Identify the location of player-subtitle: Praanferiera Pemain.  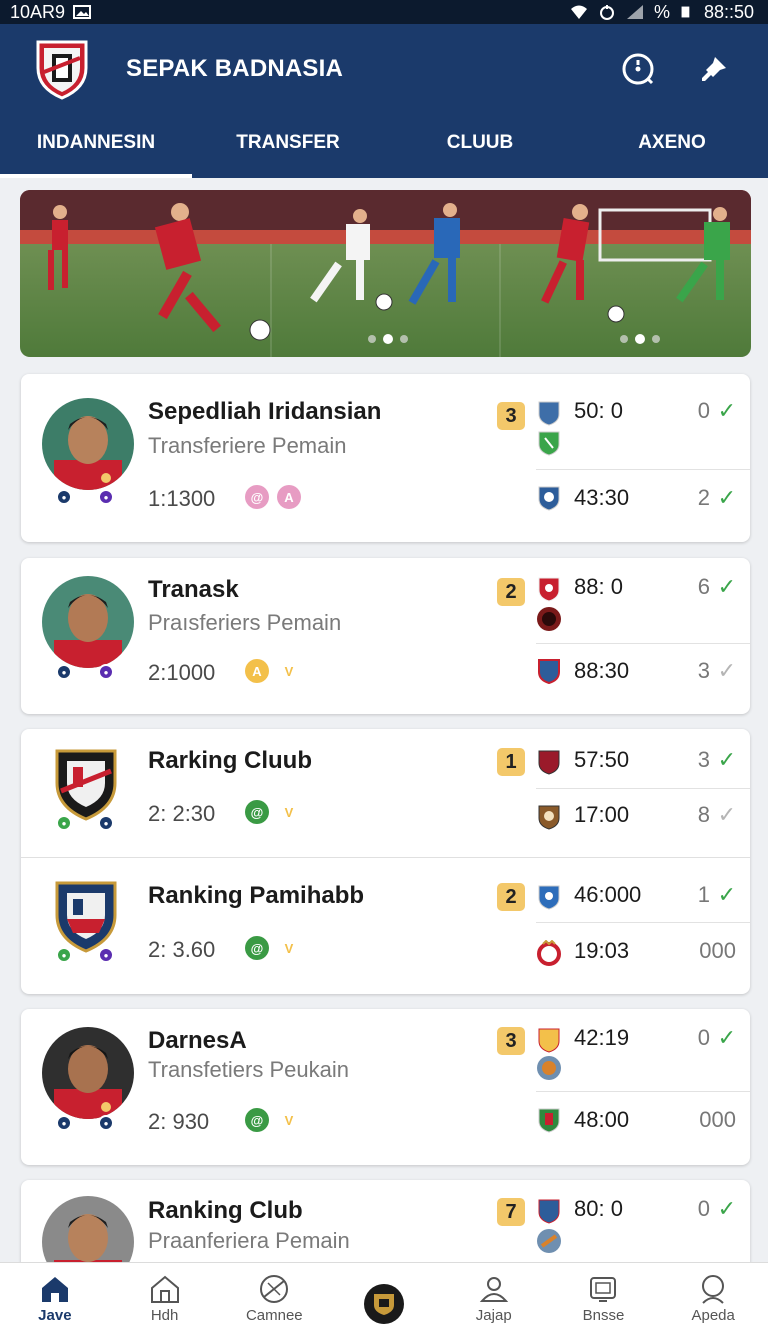
(249, 1240).